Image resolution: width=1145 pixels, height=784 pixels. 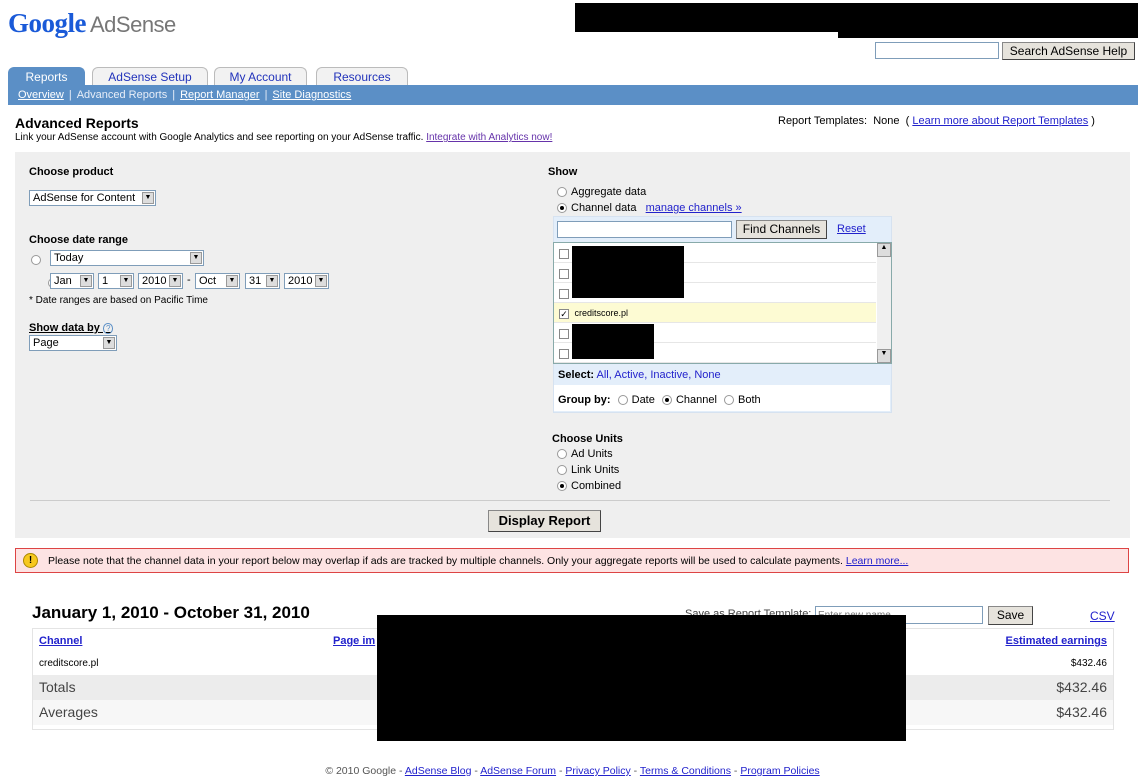 What do you see at coordinates (171, 612) in the screenshot?
I see `report-title: January 1, 2010 - October 31, 2010` at bounding box center [171, 612].